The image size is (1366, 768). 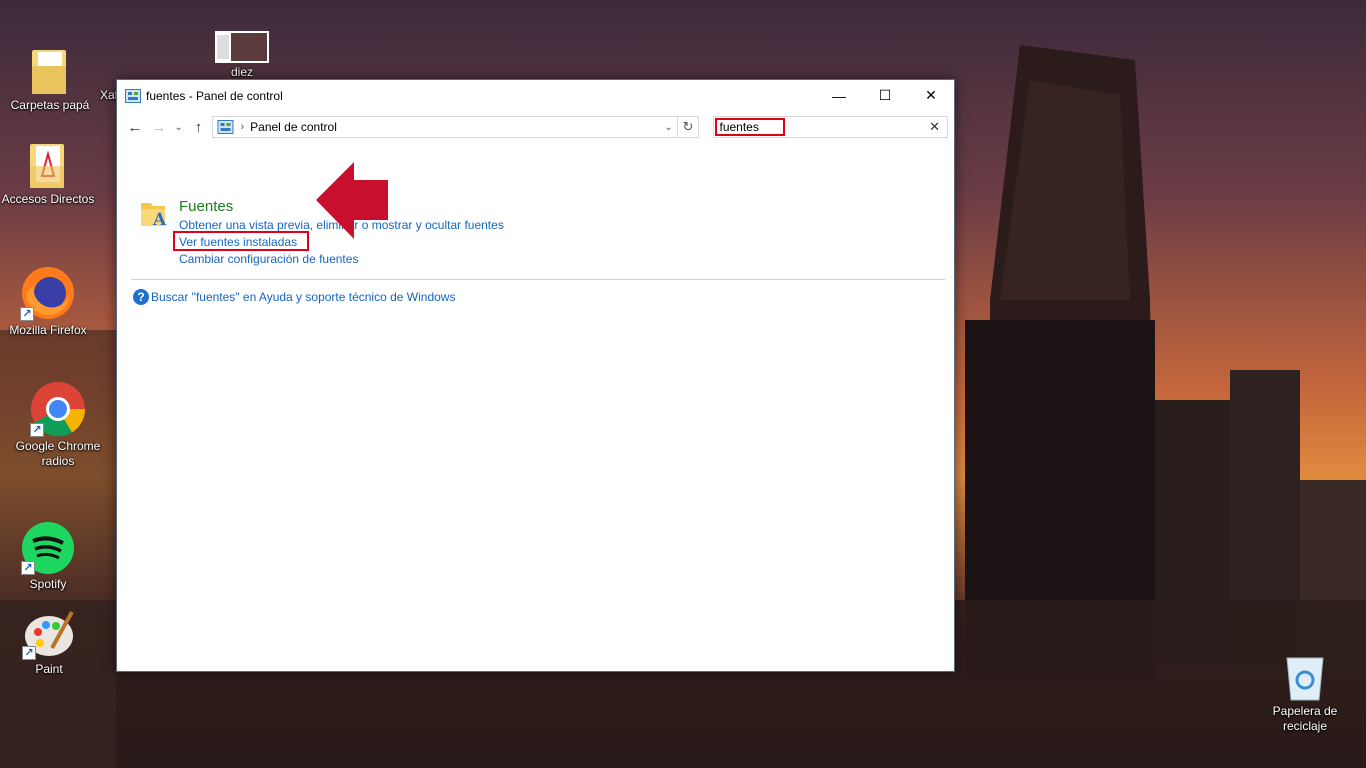 I want to click on divider, so click(x=538, y=279).